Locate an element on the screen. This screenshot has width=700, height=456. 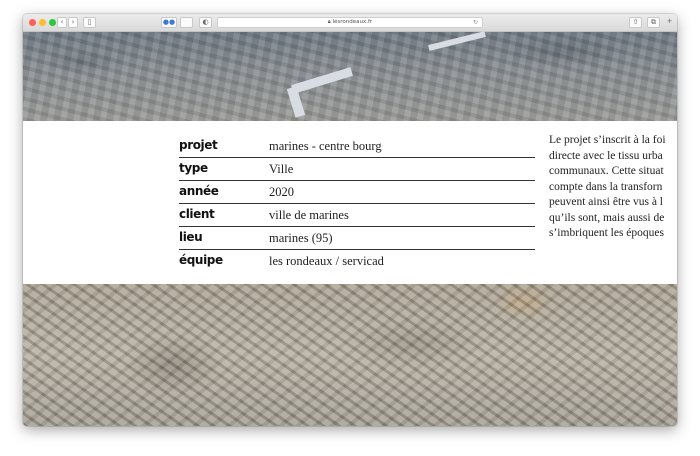
description-line: s’imbriquent les époques is located at coordinates (606, 233).